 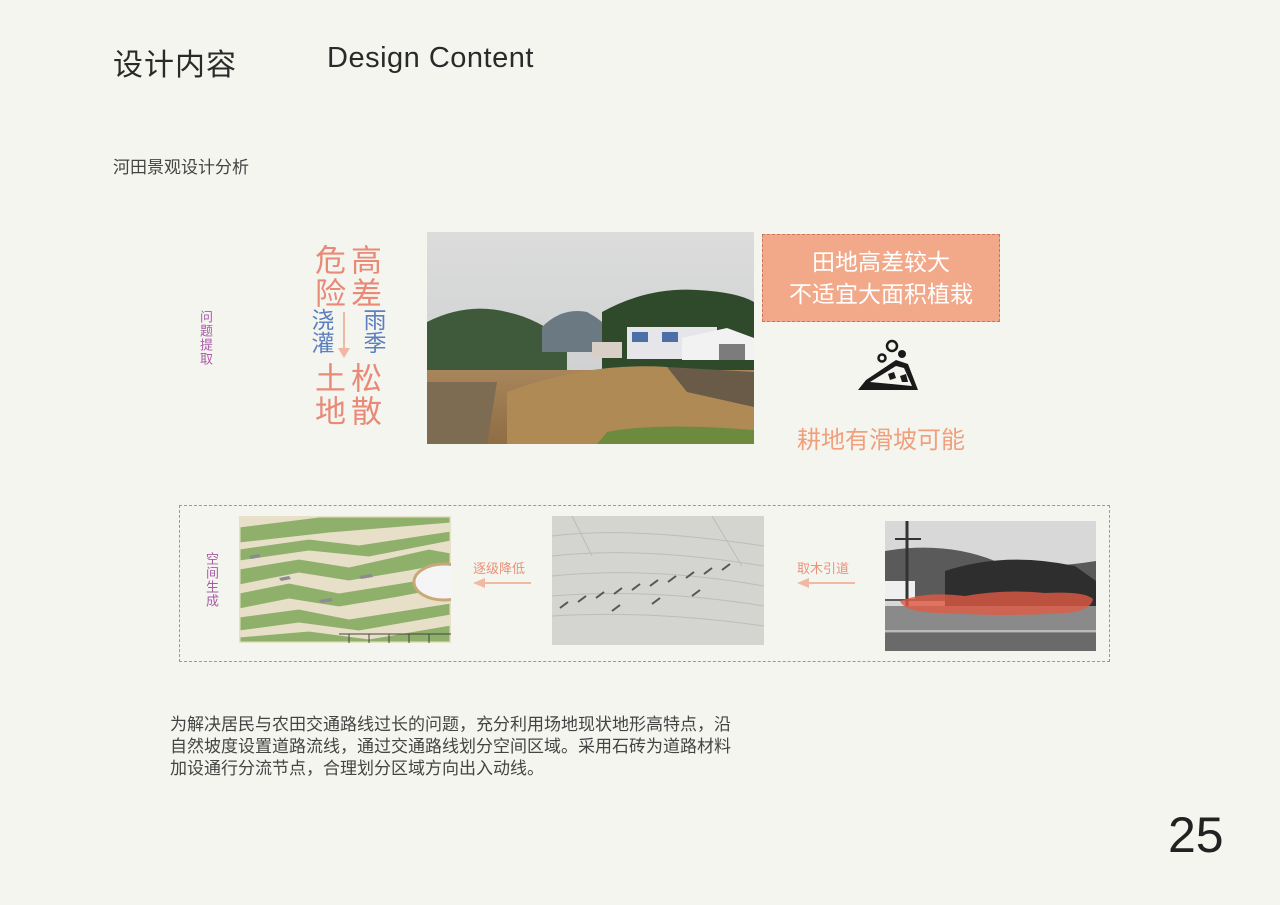 I want to click on problem-label: 问题提取, so click(x=204, y=338).